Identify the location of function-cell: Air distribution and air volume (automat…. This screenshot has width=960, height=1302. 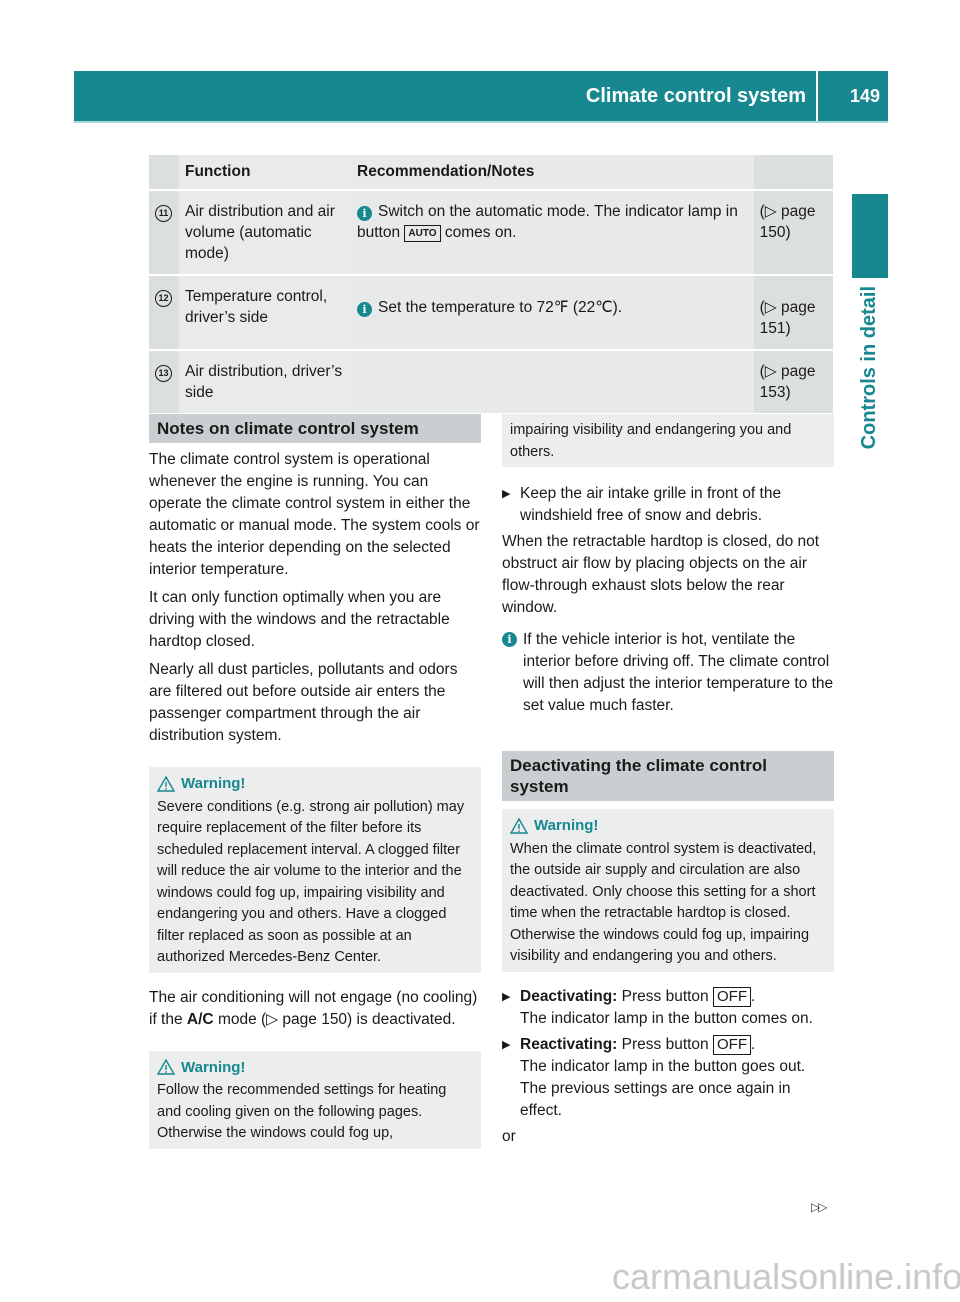
(265, 233).